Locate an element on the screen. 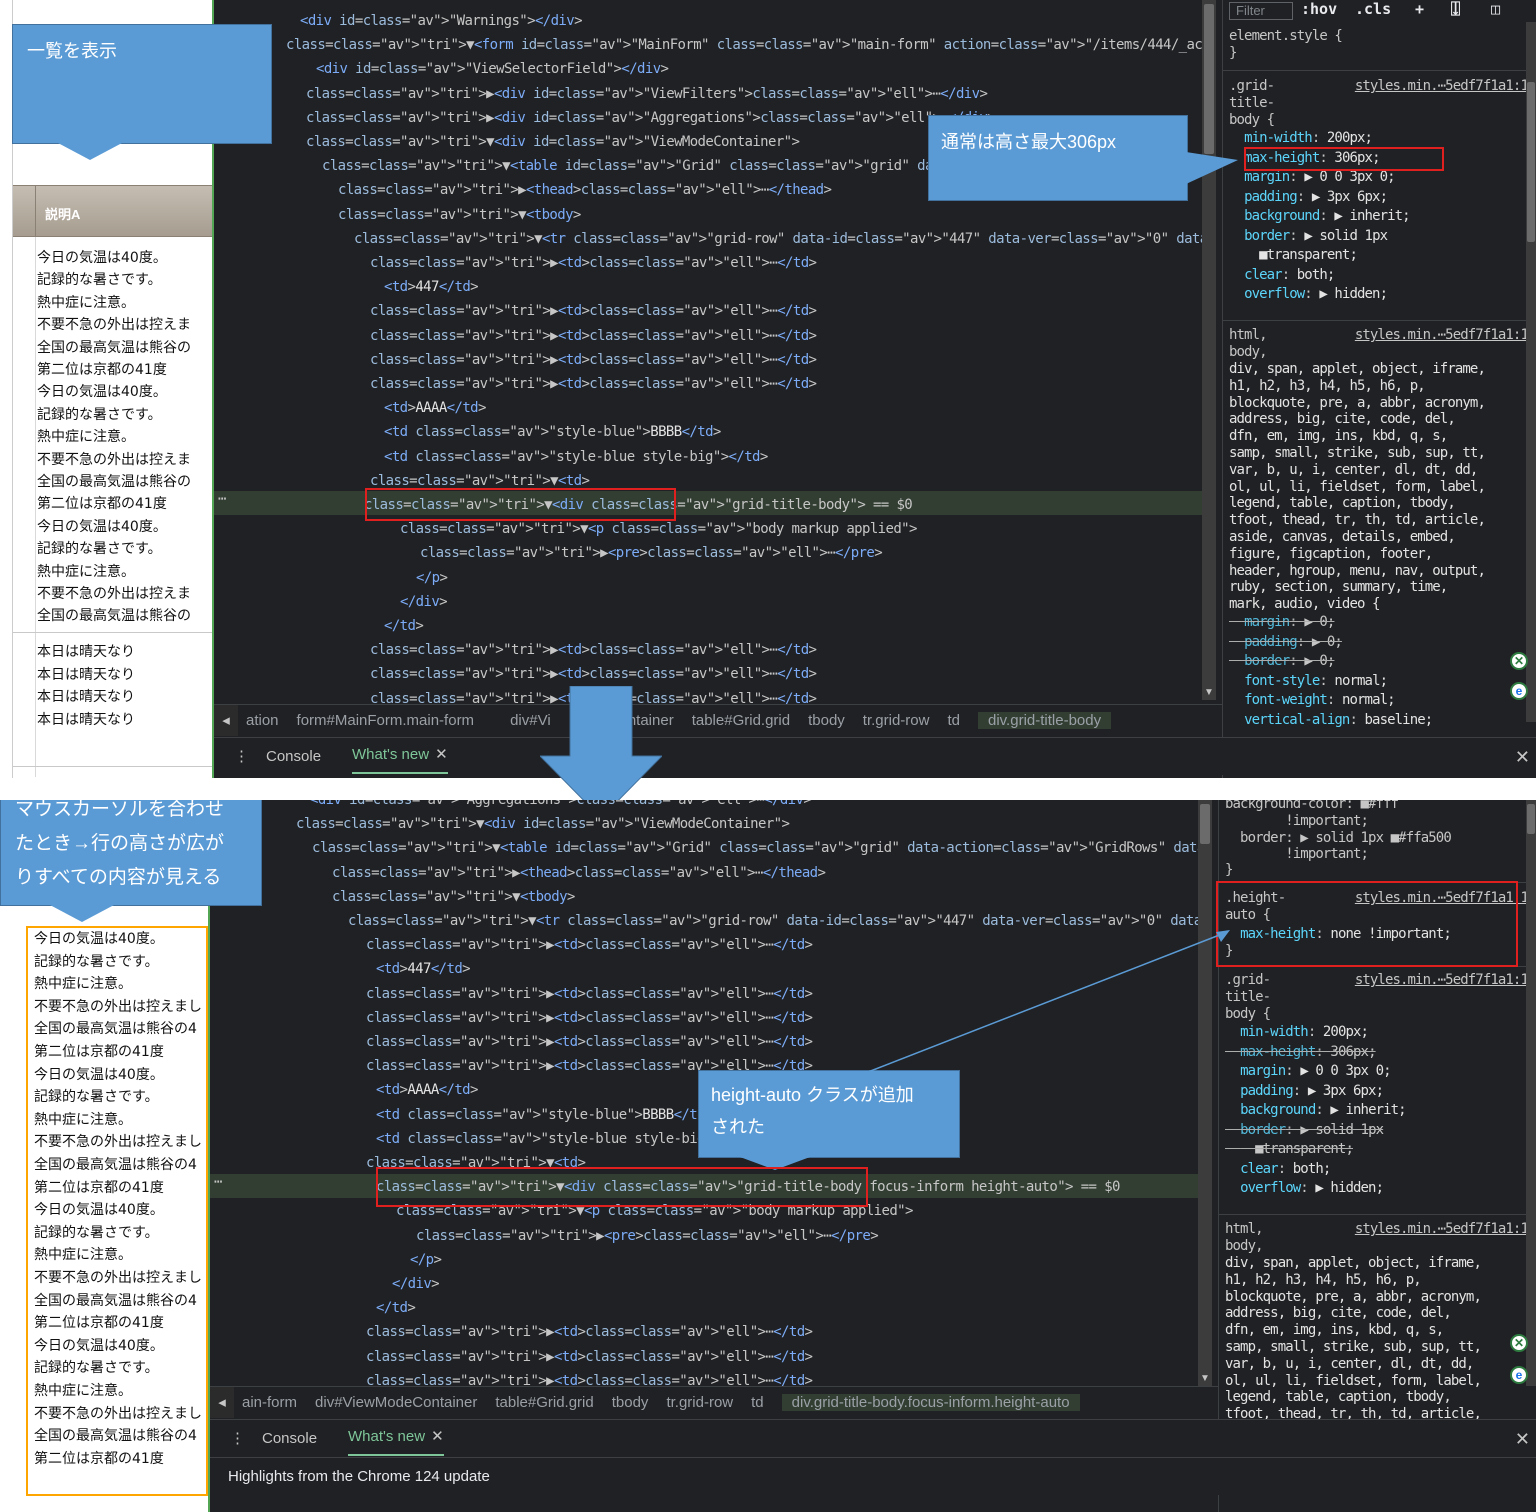 The height and width of the screenshot is (1512, 1536). sidebar-toggle-icon: ◫ is located at coordinates (1495, 9).